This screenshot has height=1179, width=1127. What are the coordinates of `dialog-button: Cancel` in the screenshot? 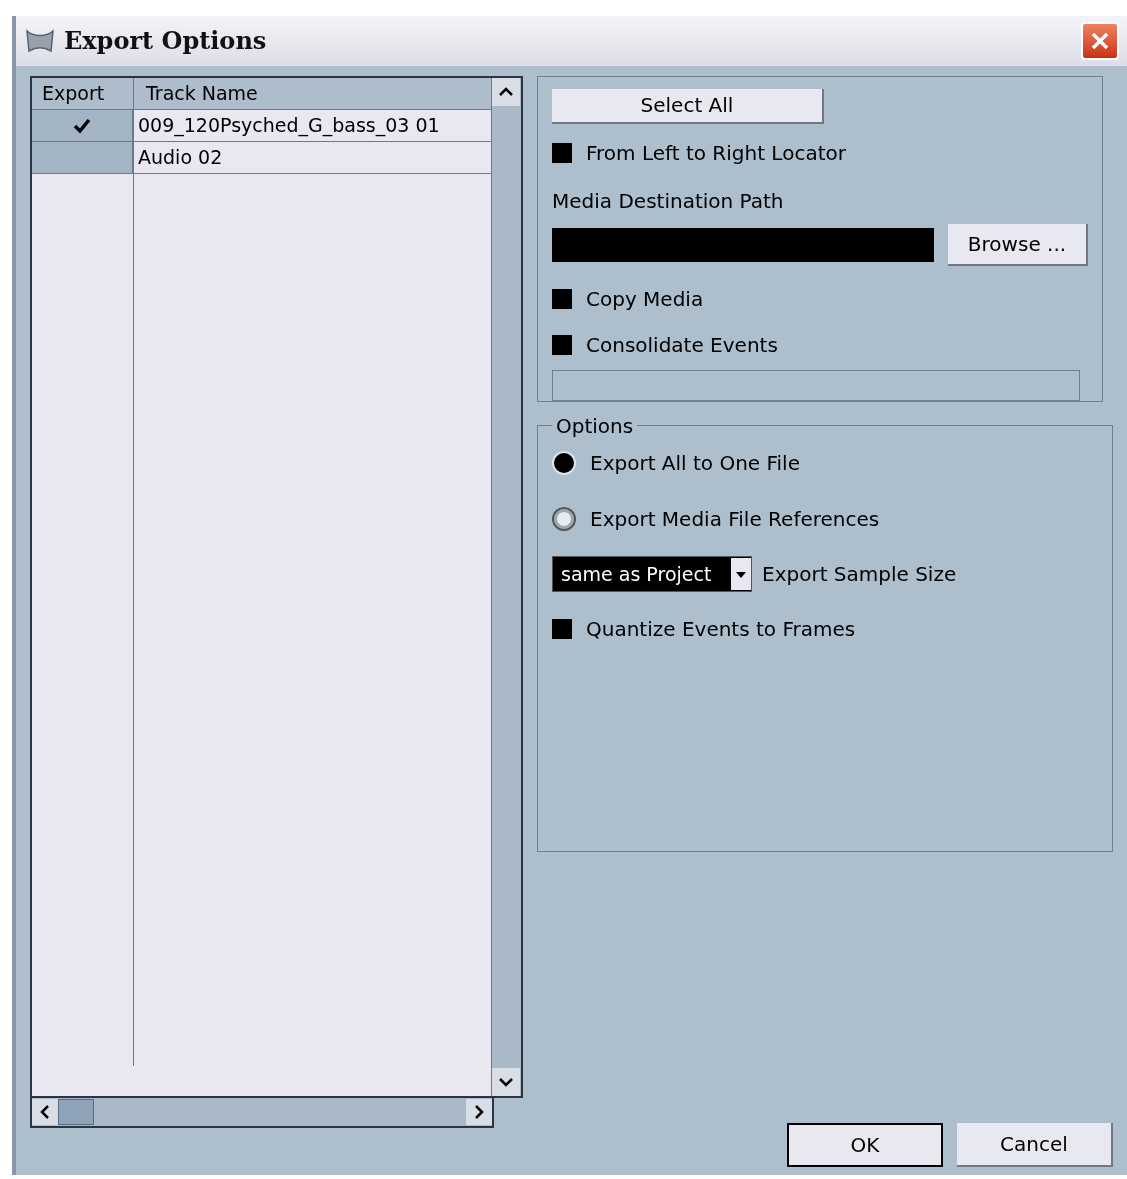 It's located at (1035, 1145).